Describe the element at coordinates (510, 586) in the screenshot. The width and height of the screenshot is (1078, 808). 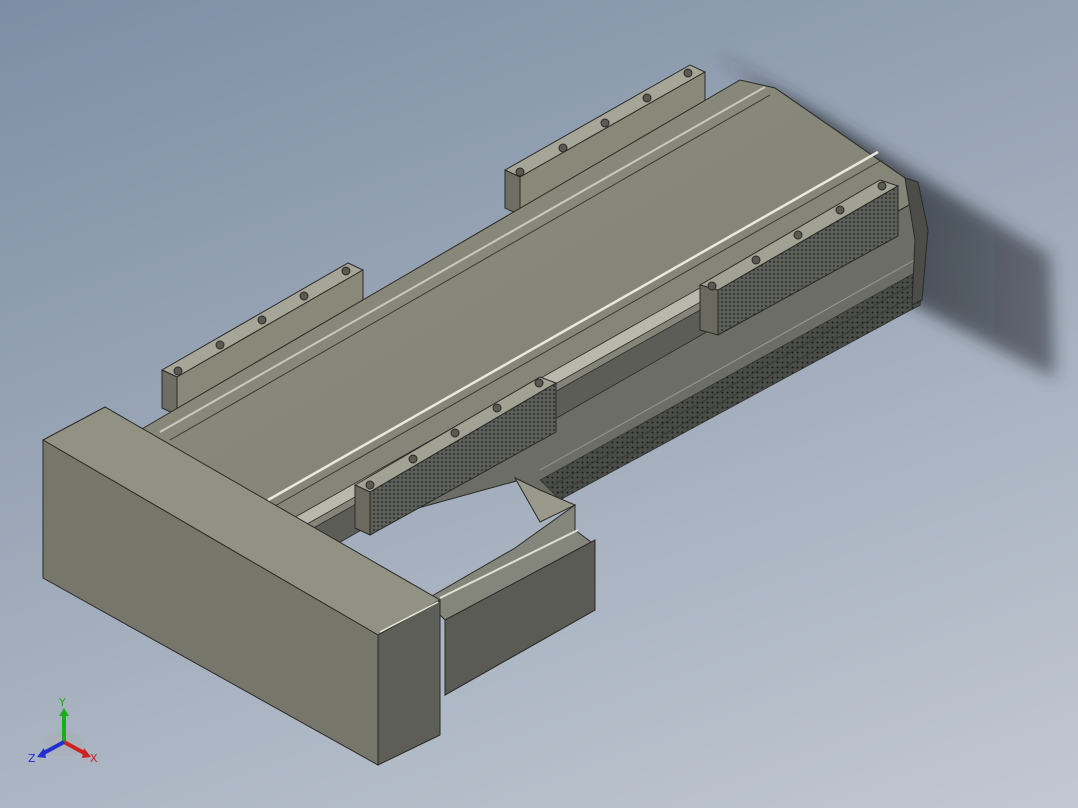
I see `motor-adapter` at that location.